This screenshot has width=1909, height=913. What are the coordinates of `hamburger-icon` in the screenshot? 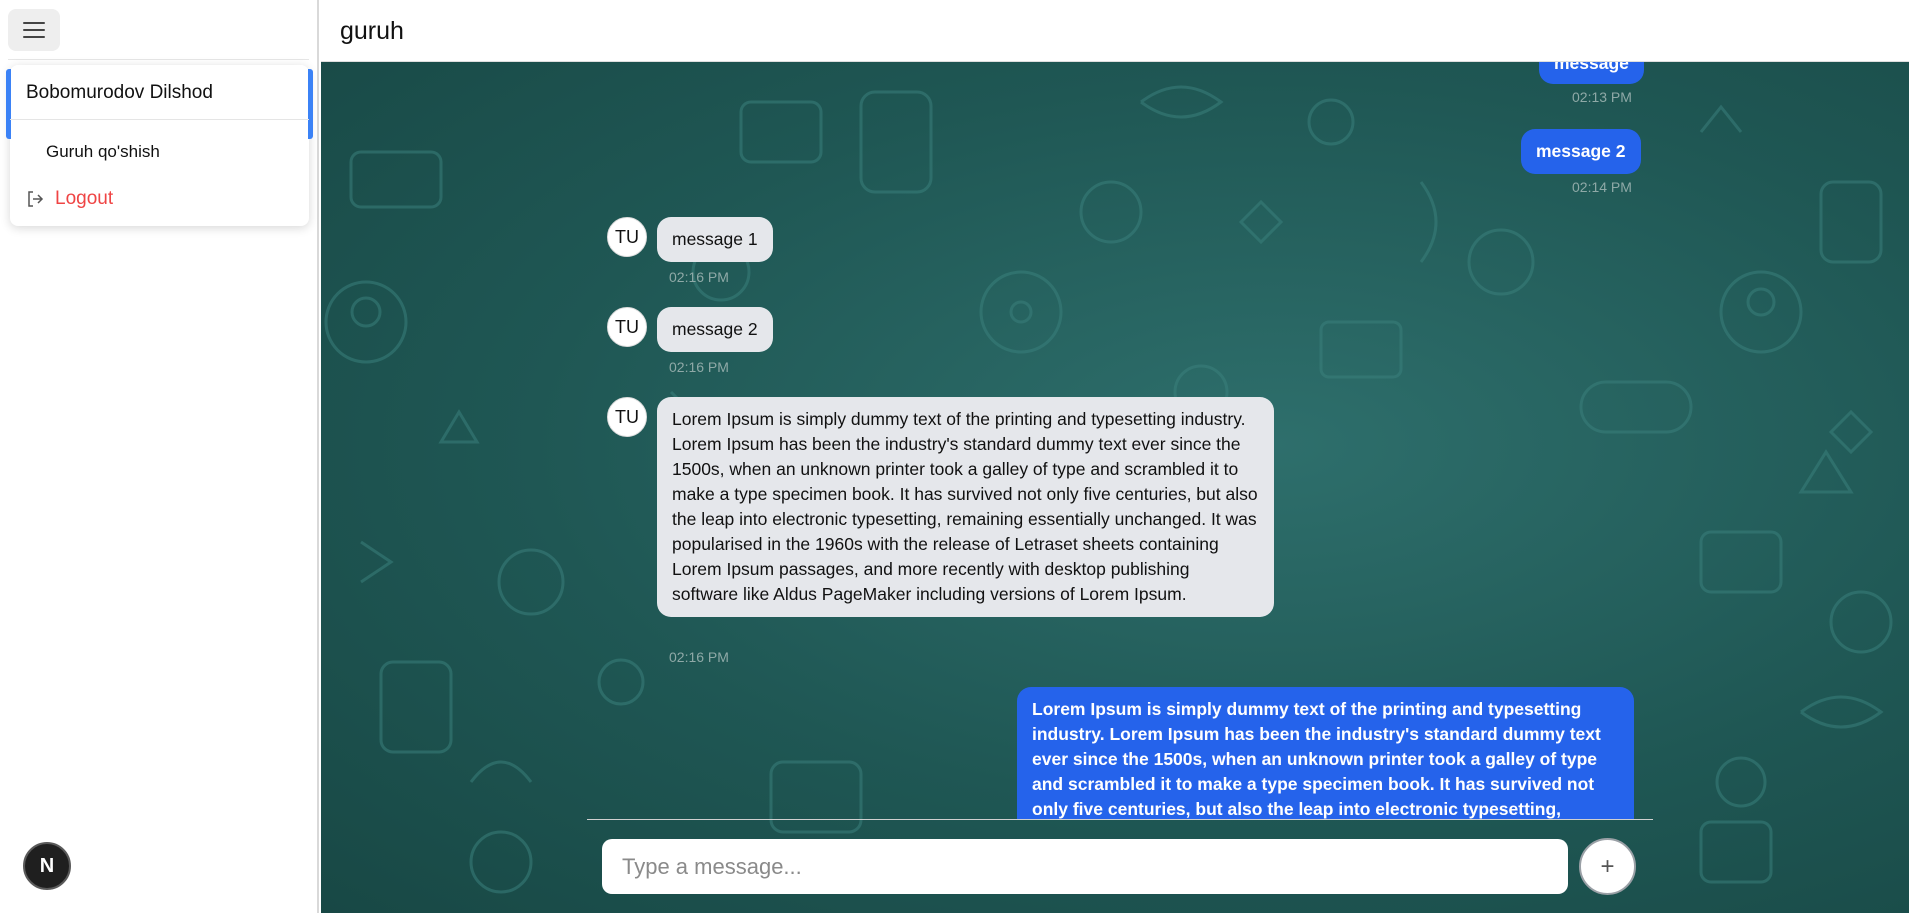 It's located at (34, 30).